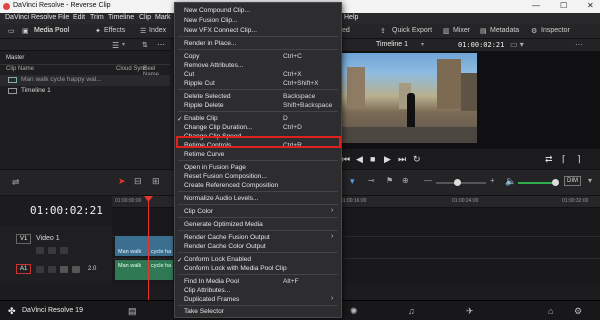 Image resolution: width=600 pixels, height=320 pixels. What do you see at coordinates (225, 246) in the screenshot?
I see `menu-render-cache-color-output: Render Cache Color Output` at bounding box center [225, 246].